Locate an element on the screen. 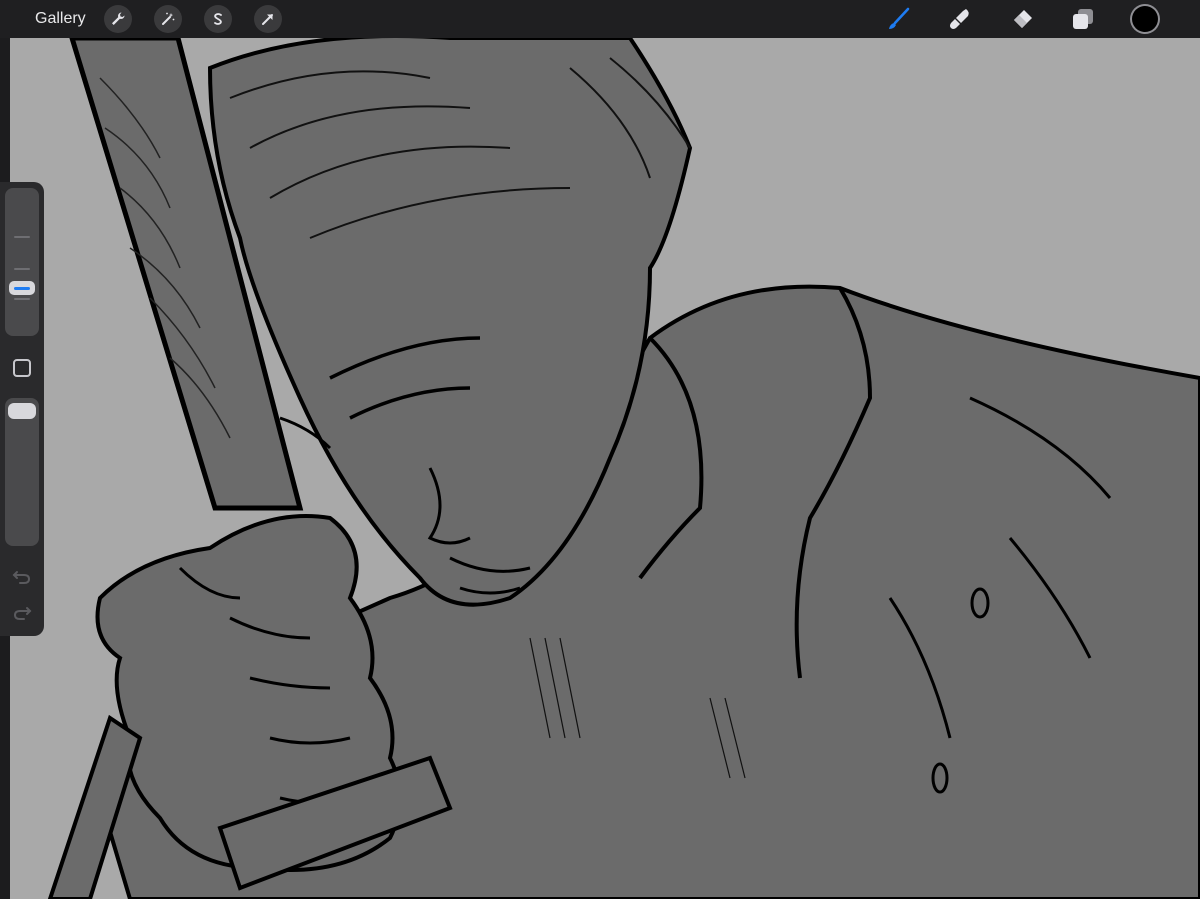 The height and width of the screenshot is (899, 1200). wrench-icon is located at coordinates (118, 18).